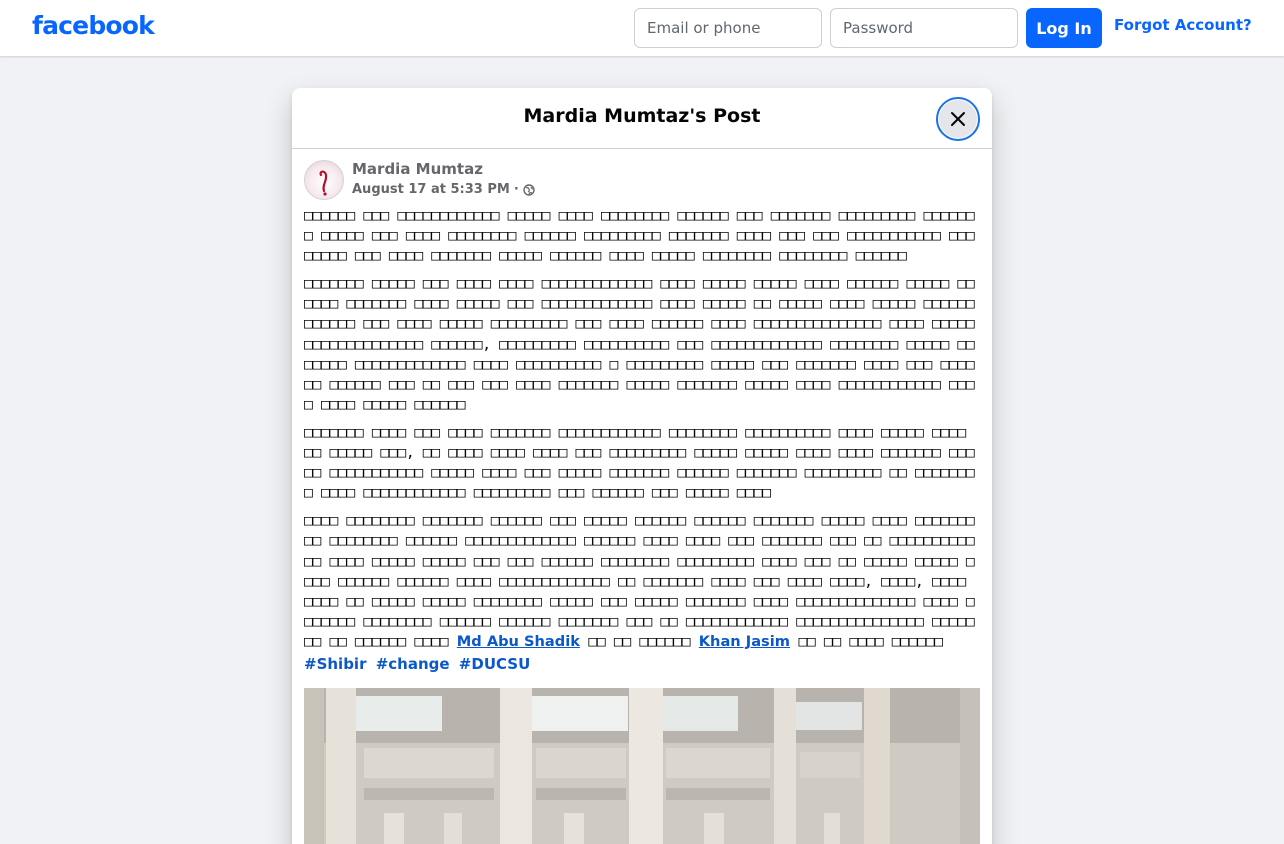 The image size is (1284, 844). Describe the element at coordinates (93, 25) in the screenshot. I see `facebook-logo: facebook` at that location.